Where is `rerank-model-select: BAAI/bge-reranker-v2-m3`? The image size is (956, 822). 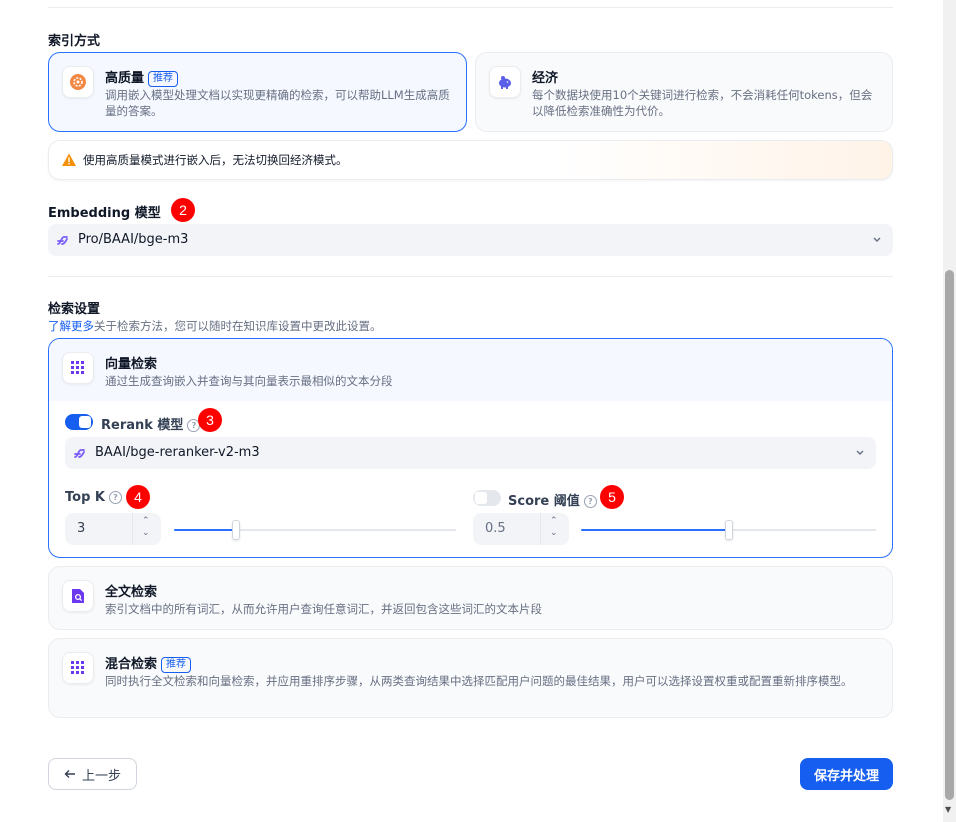 rerank-model-select: BAAI/bge-reranker-v2-m3 is located at coordinates (470, 453).